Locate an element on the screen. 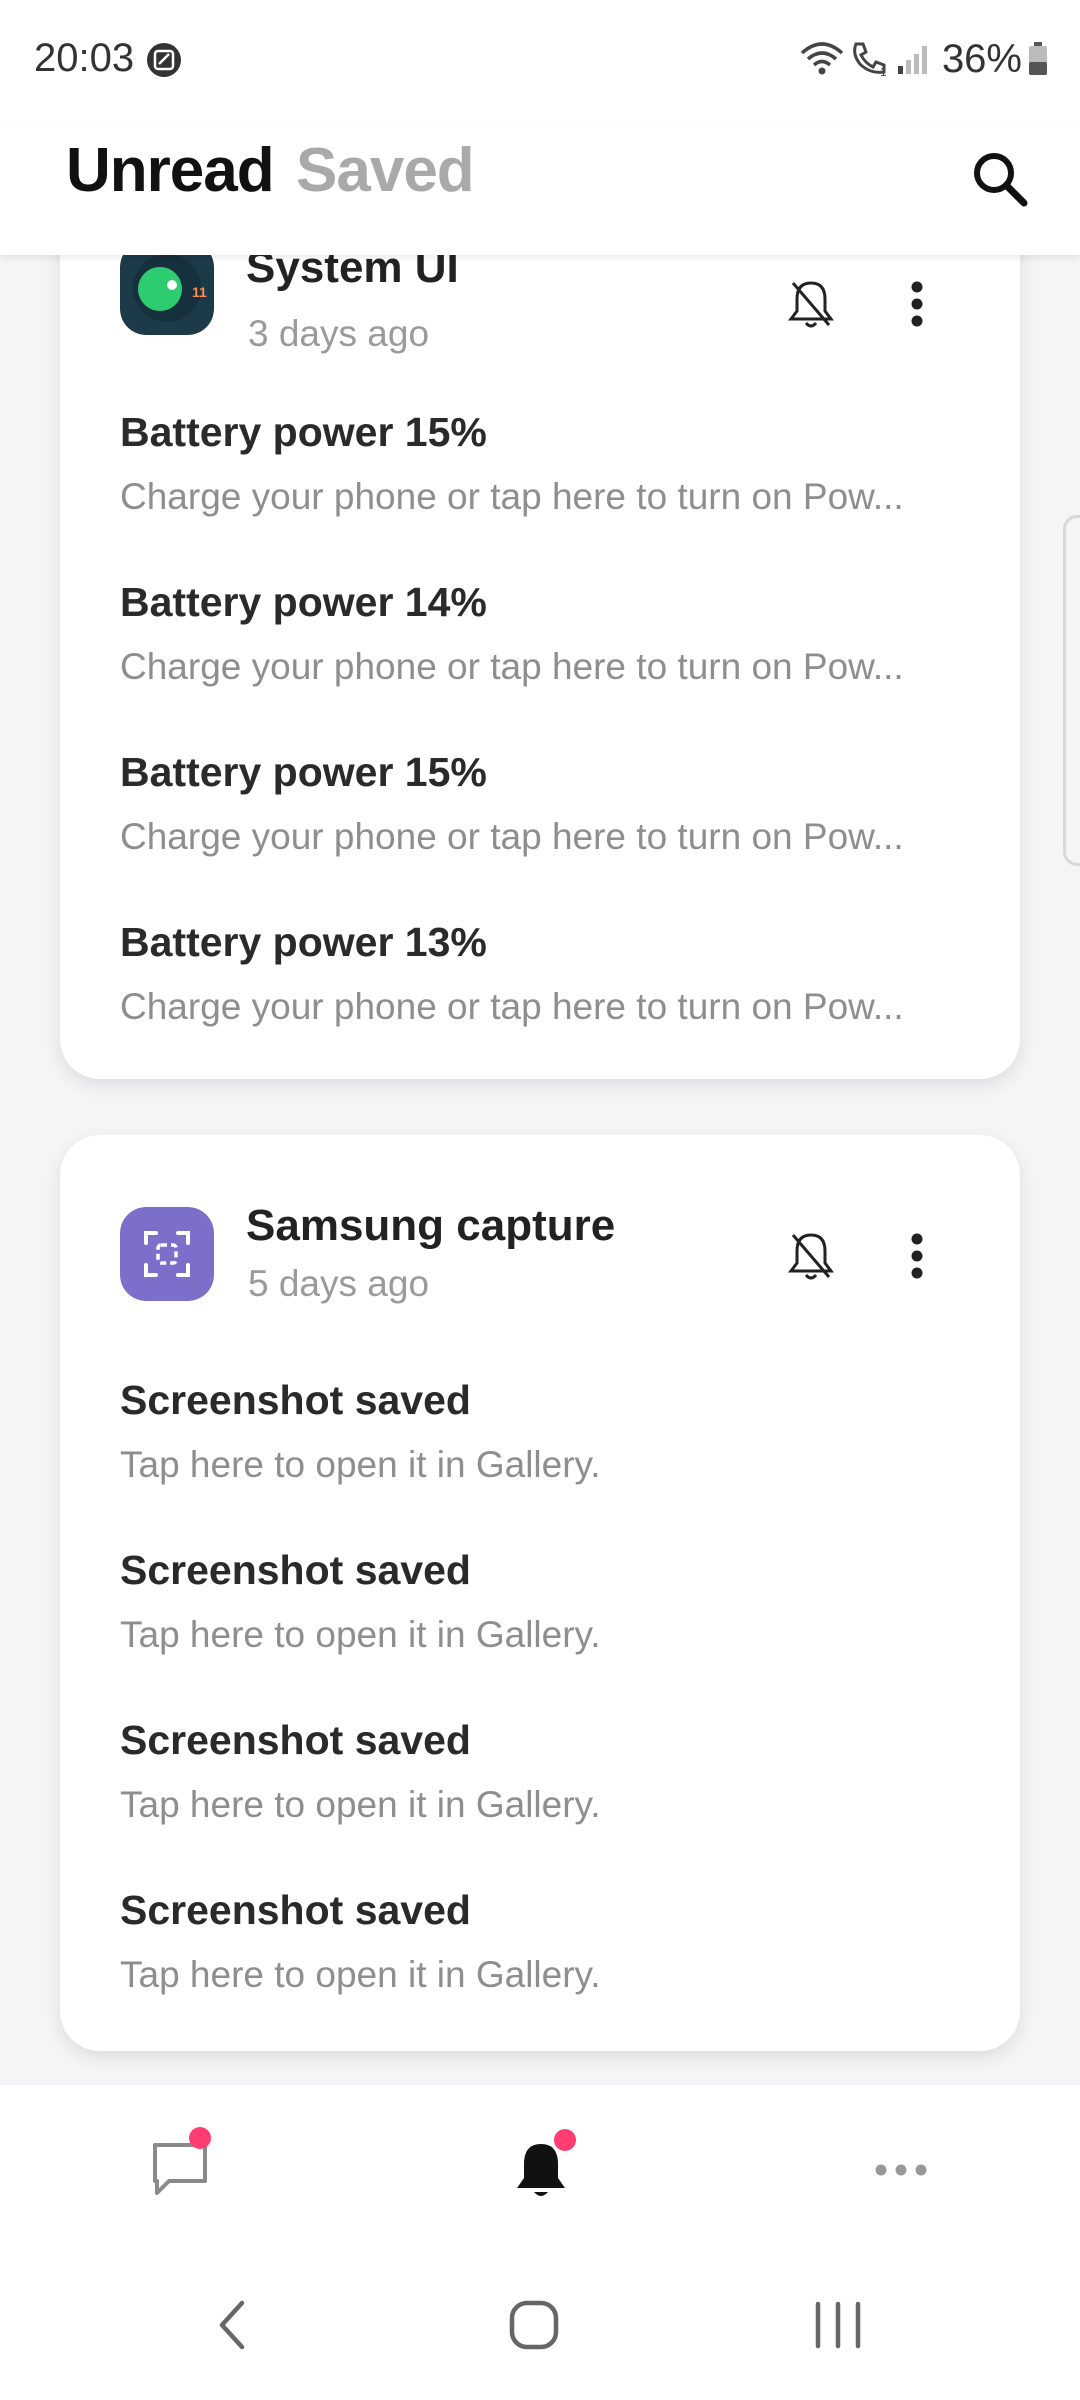 The width and height of the screenshot is (1080, 2400). back-icon is located at coordinates (232, 2325).